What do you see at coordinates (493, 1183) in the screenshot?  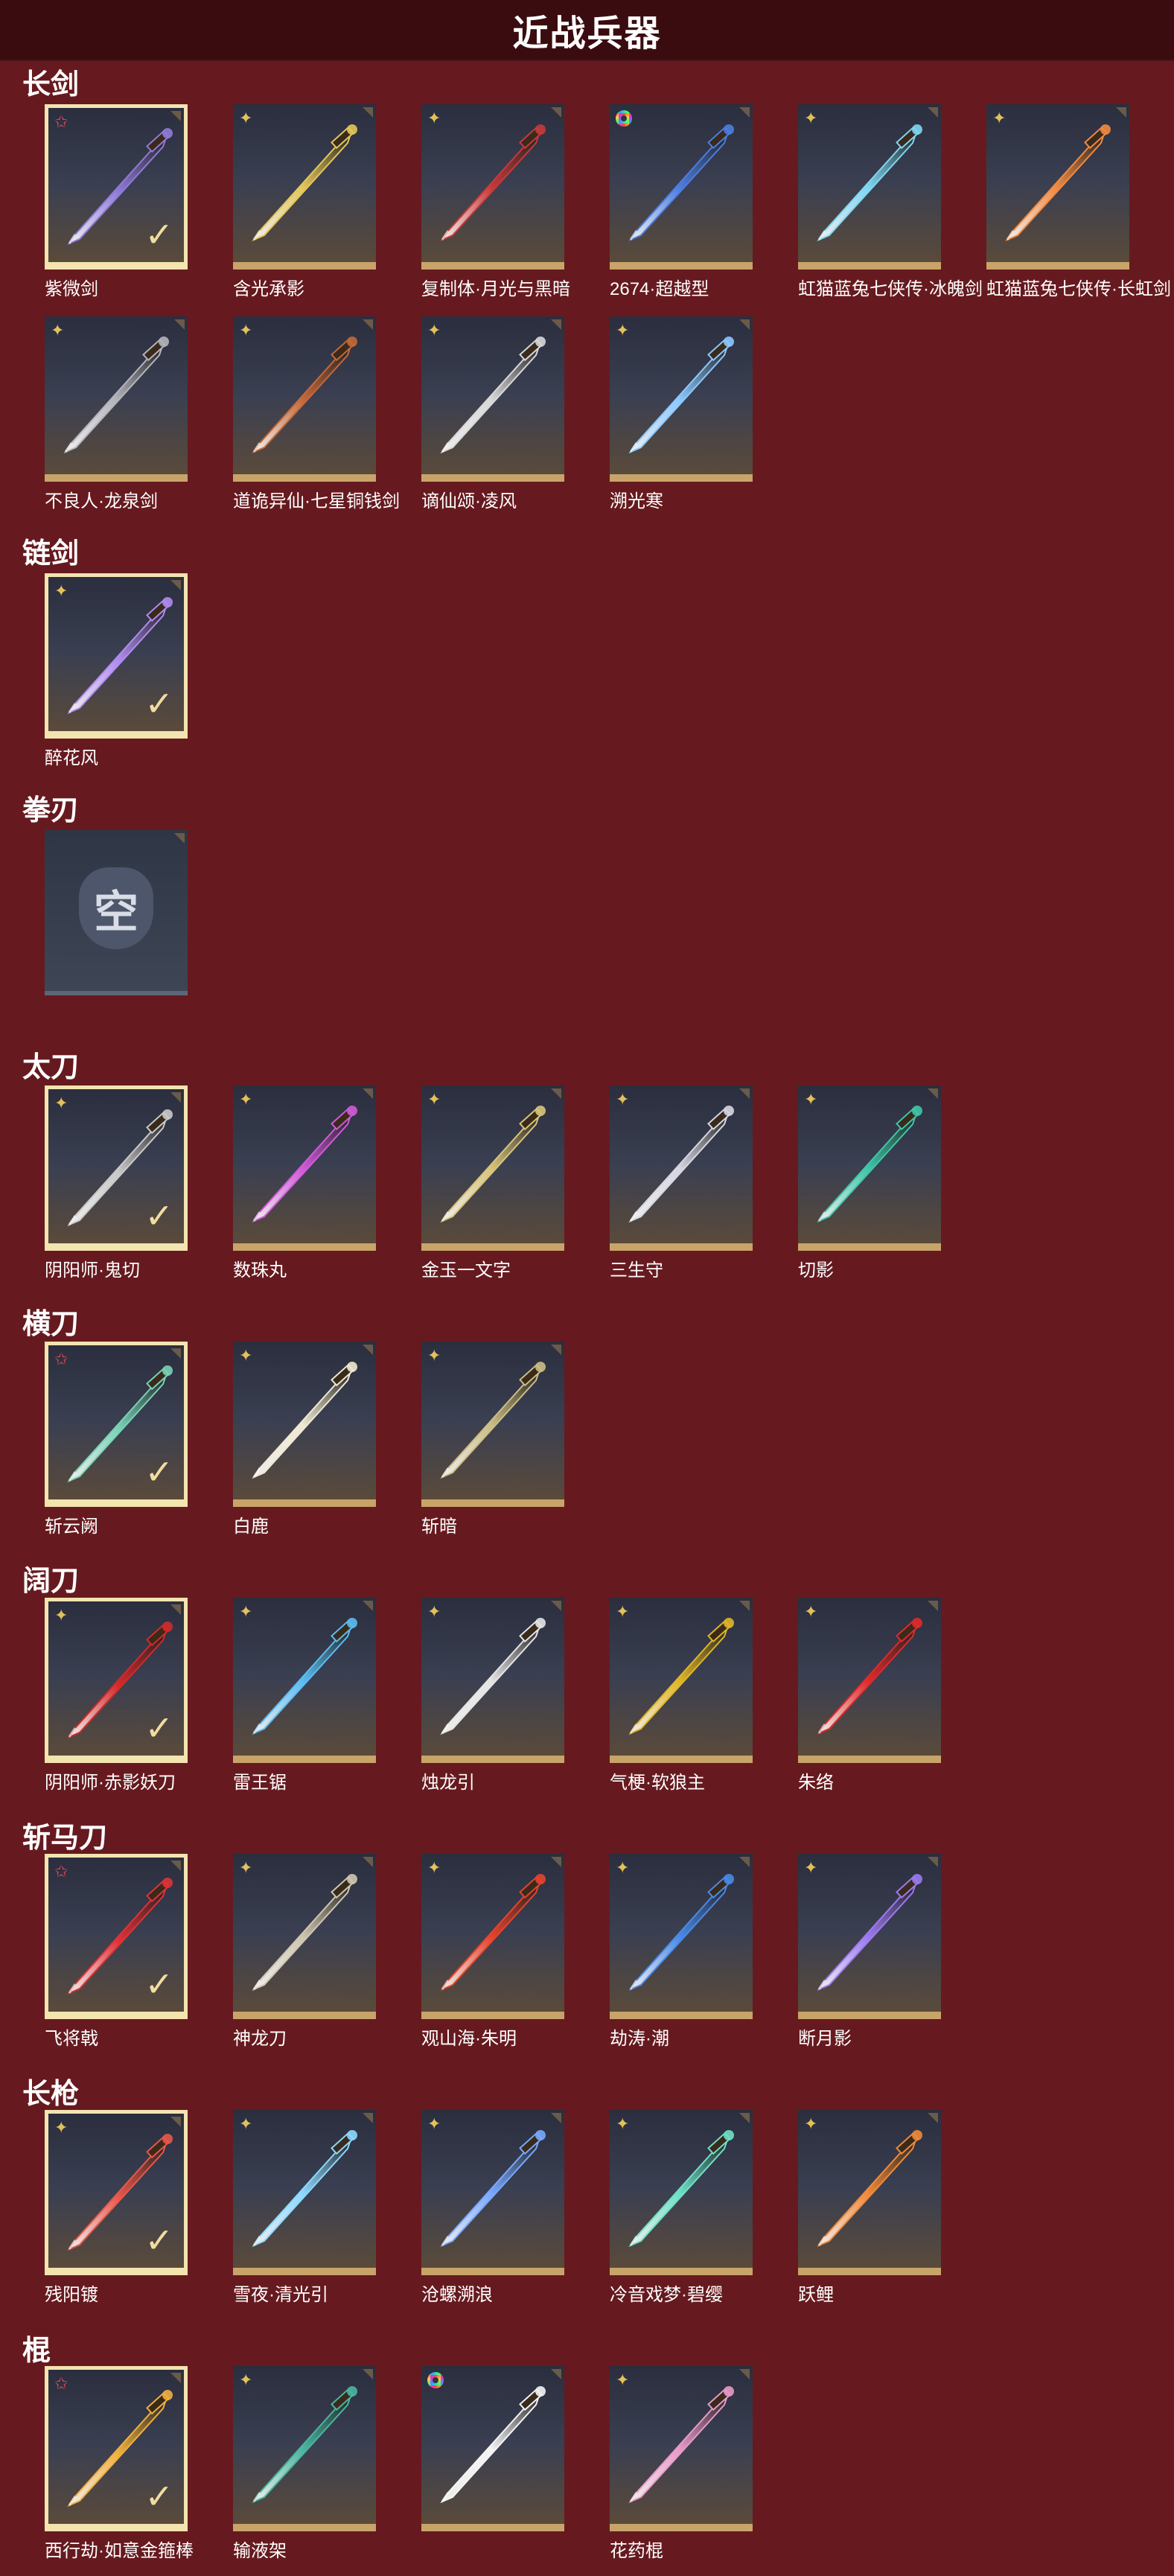 I see `weapon-card: ✦ 金玉一文字` at bounding box center [493, 1183].